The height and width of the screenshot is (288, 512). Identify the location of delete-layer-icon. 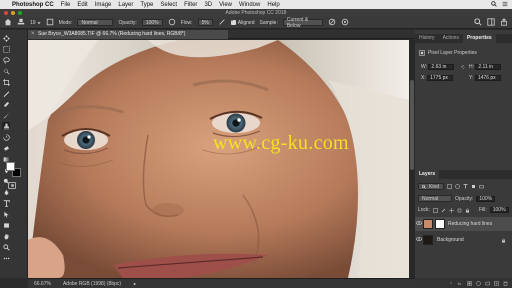
(505, 283).